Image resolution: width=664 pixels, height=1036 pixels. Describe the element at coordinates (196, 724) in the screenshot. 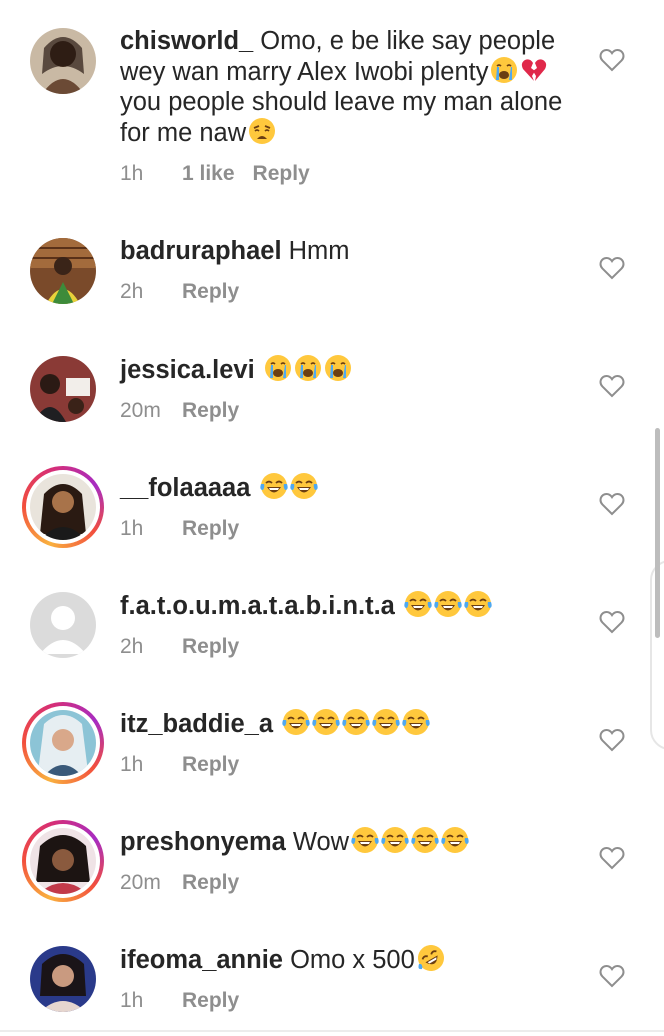

I see `comment-username: itz_baddie_a` at that location.